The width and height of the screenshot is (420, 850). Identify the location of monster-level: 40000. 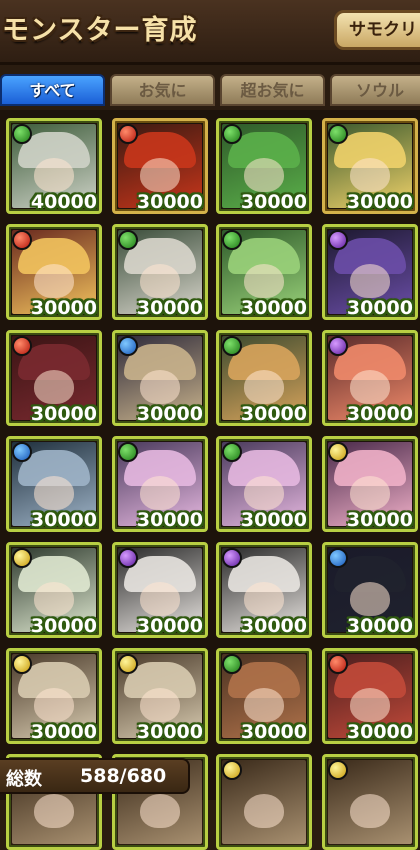
(63, 202).